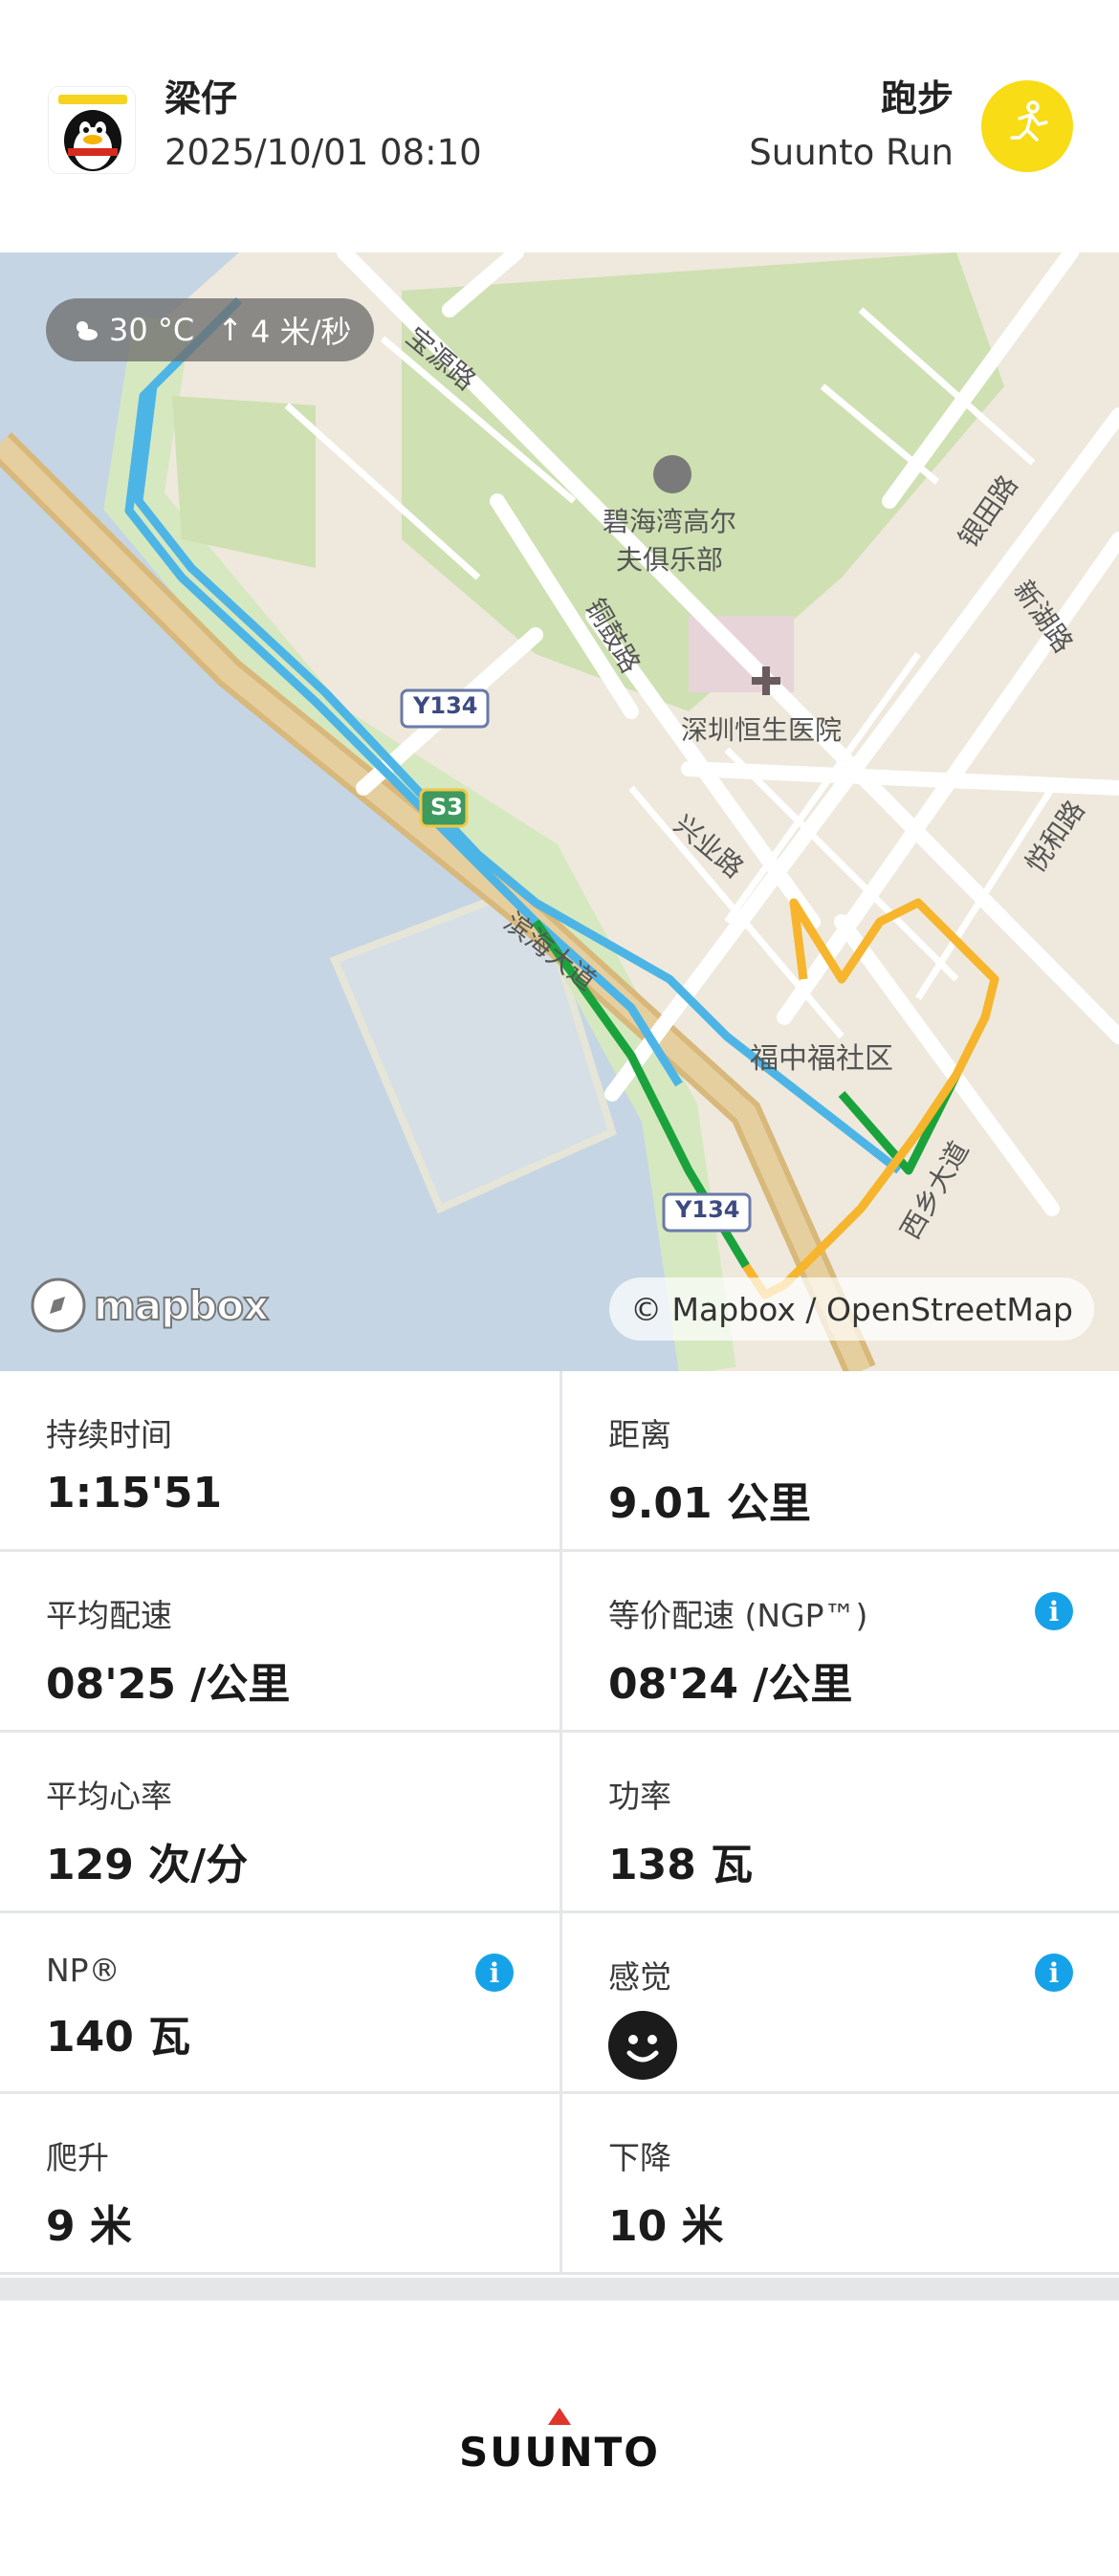 The image size is (1119, 2576). I want to click on stat-value: 08'25 /公里, so click(168, 1684).